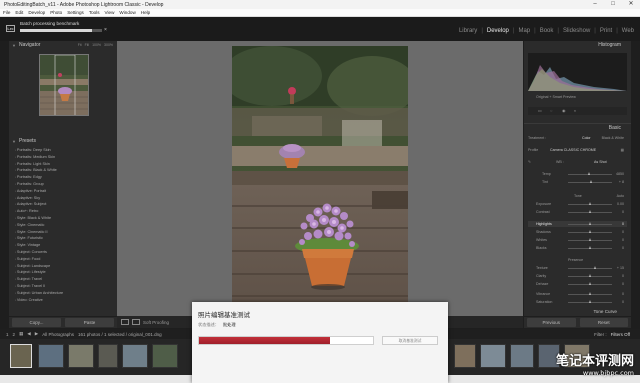  What do you see at coordinates (87, 45) in the screenshot?
I see `zoom-fill: Fill` at bounding box center [87, 45].